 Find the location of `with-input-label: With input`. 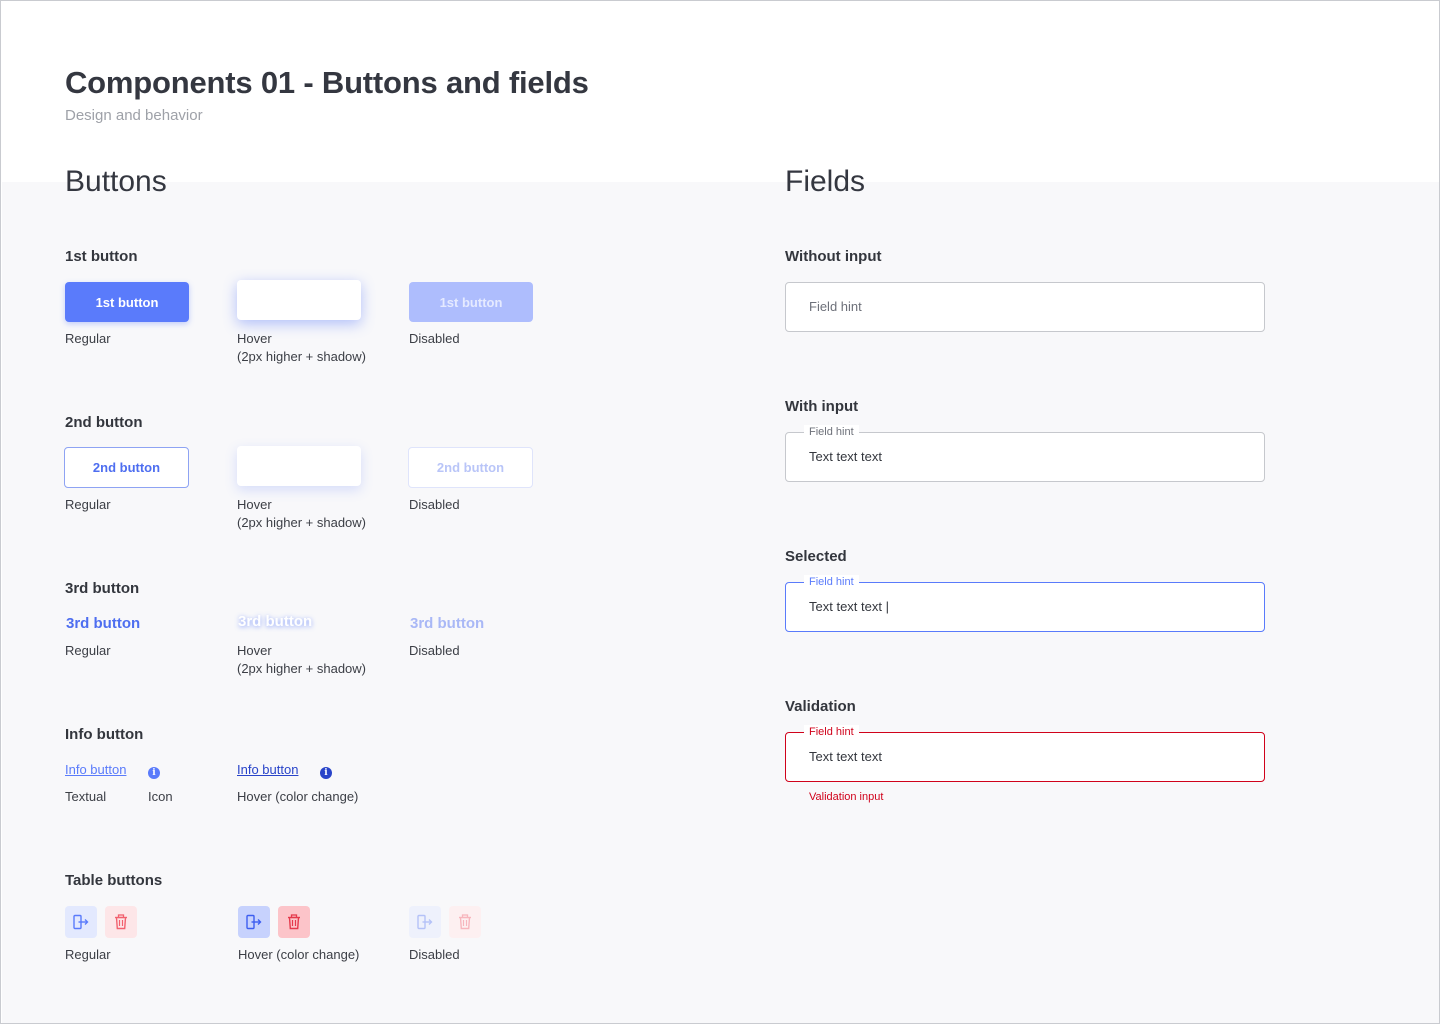

with-input-label: With input is located at coordinates (822, 406).